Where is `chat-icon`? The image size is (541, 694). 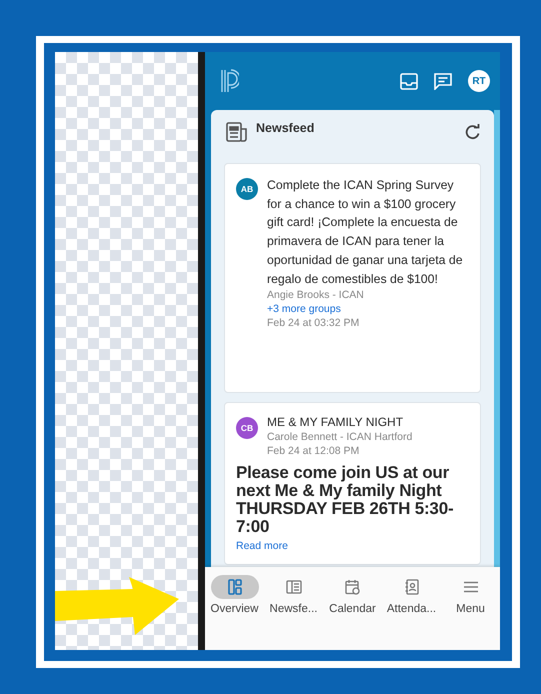
chat-icon is located at coordinates (443, 81).